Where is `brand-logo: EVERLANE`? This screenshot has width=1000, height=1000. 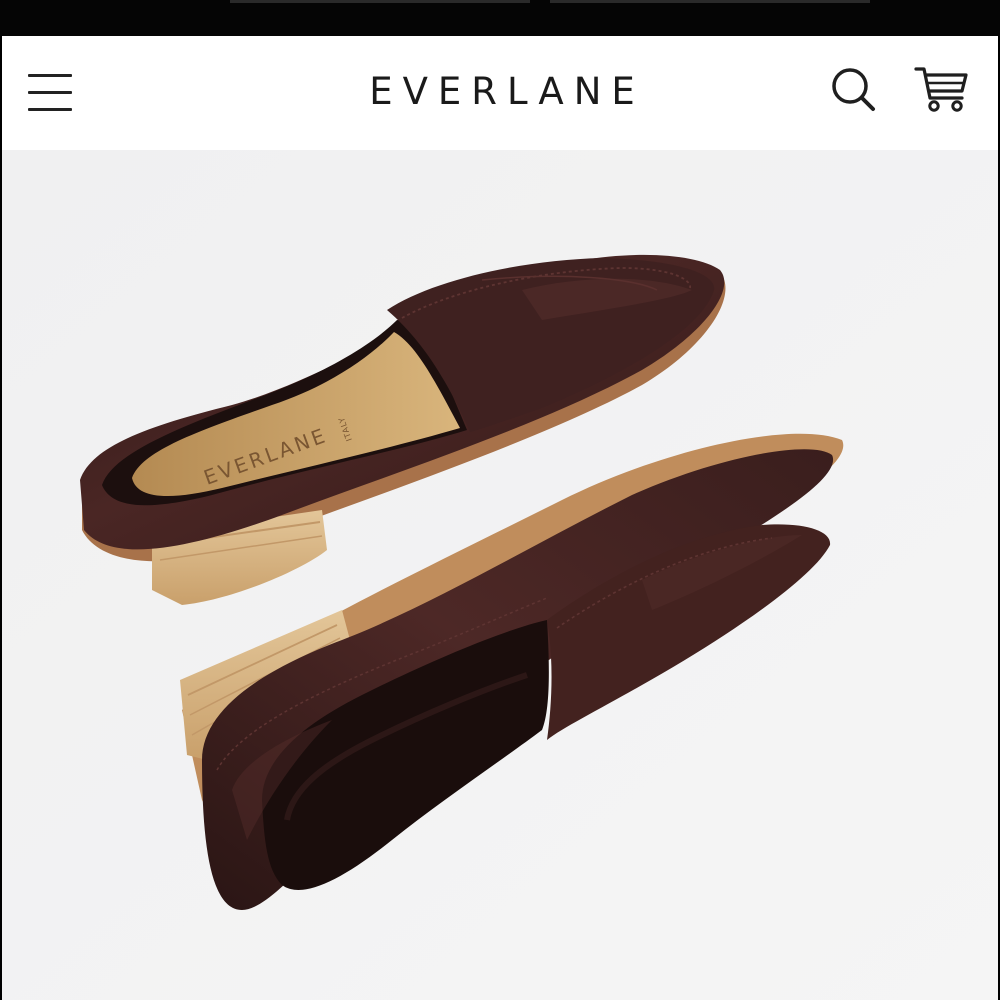
brand-logo: EVERLANE is located at coordinates (502, 92).